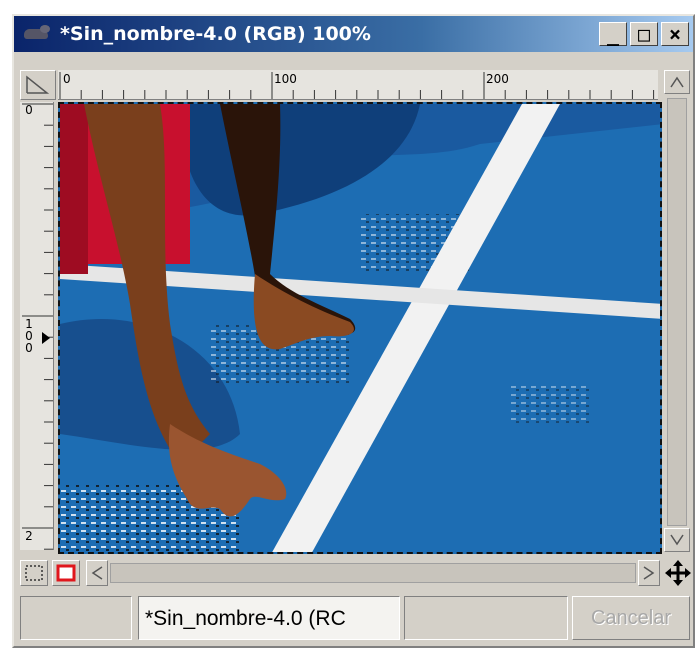 This screenshot has height=648, width=697. Describe the element at coordinates (675, 34) in the screenshot. I see `close-button: ×` at that location.